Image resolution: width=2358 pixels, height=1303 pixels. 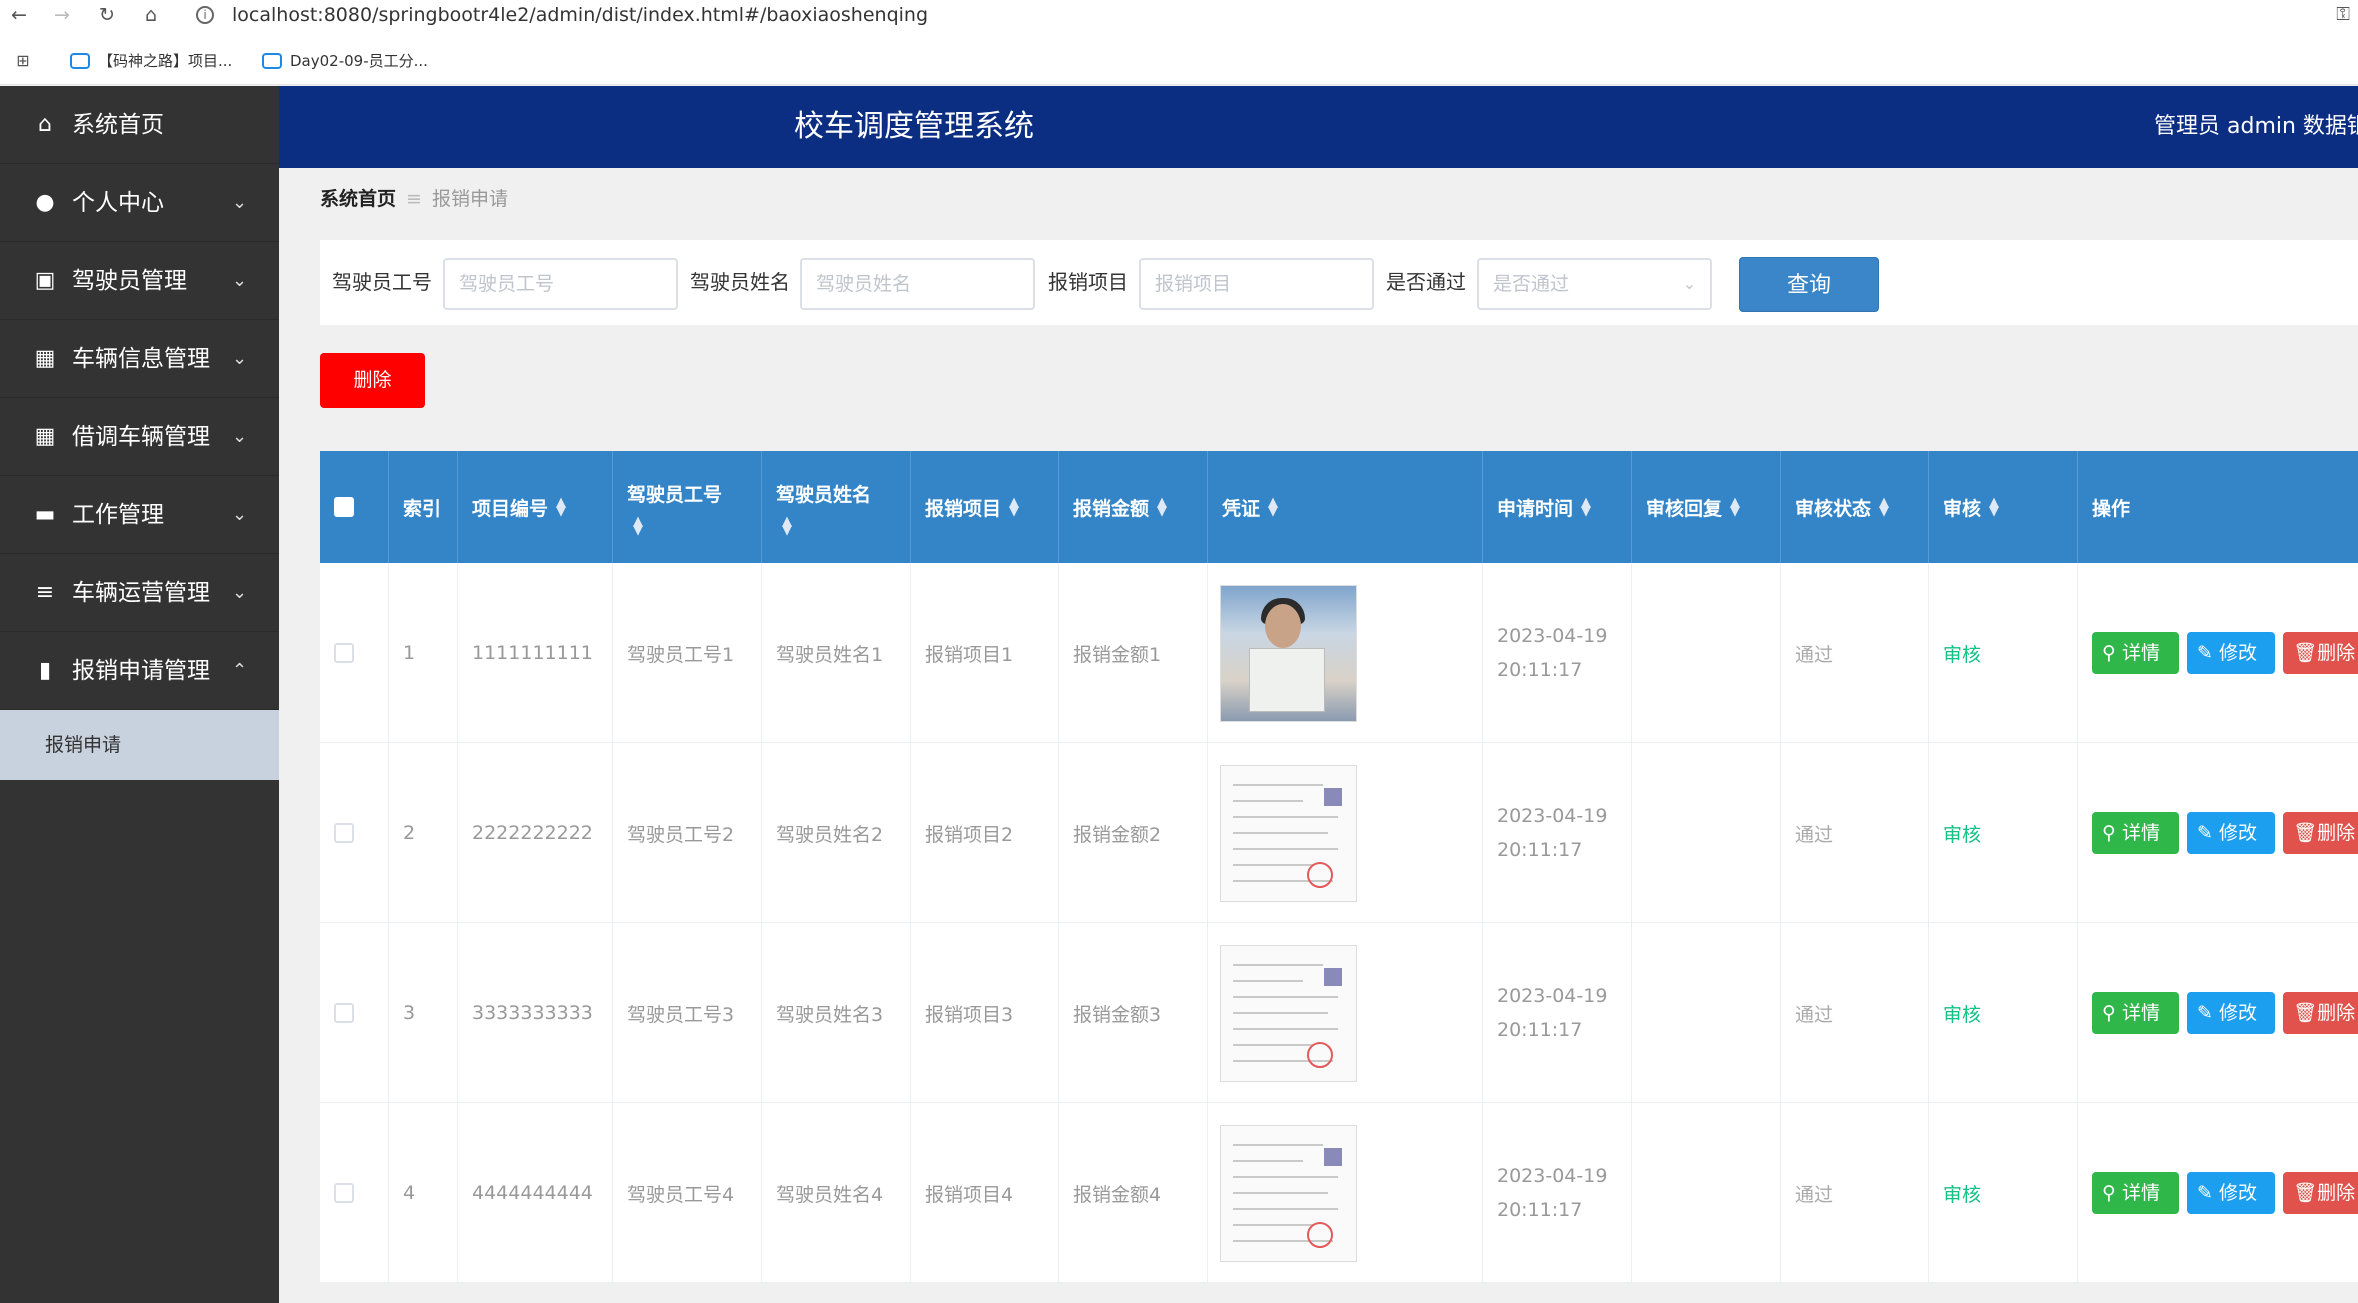 What do you see at coordinates (2109, 1013) in the screenshot?
I see `search-icon: ⚲` at bounding box center [2109, 1013].